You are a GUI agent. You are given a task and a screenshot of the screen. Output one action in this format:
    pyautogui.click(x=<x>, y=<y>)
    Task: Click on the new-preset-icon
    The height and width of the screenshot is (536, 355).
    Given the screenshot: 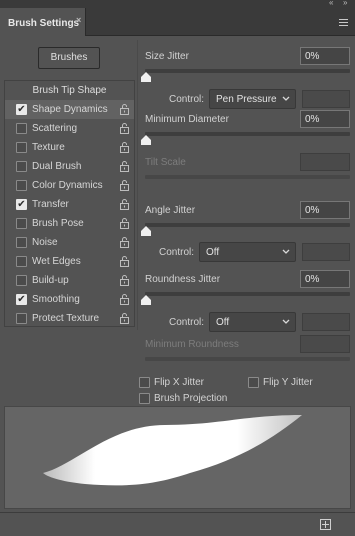 What is the action you would take?
    pyautogui.click(x=325, y=524)
    